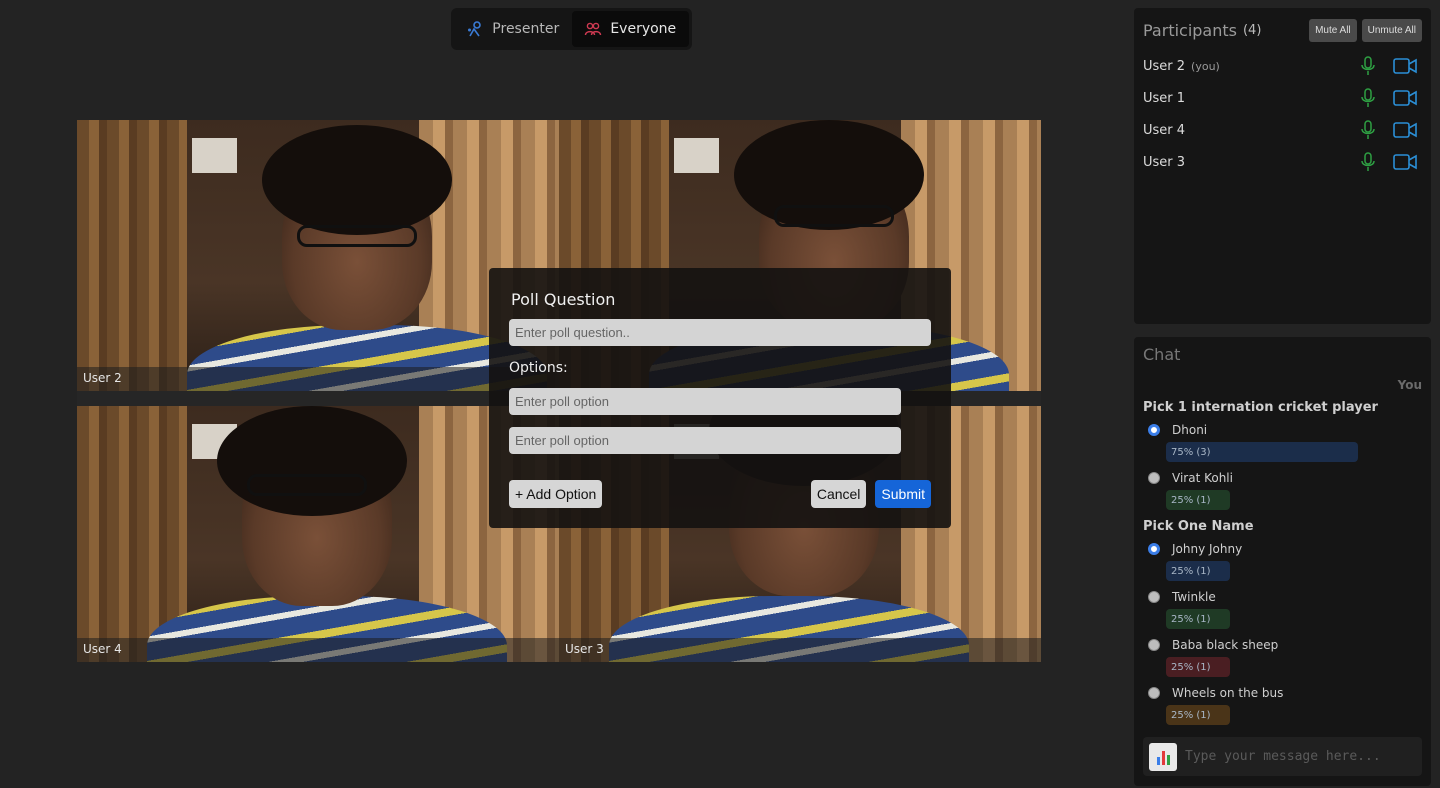 The image size is (1440, 788). What do you see at coordinates (1162, 354) in the screenshot?
I see `chat-title: Chat` at bounding box center [1162, 354].